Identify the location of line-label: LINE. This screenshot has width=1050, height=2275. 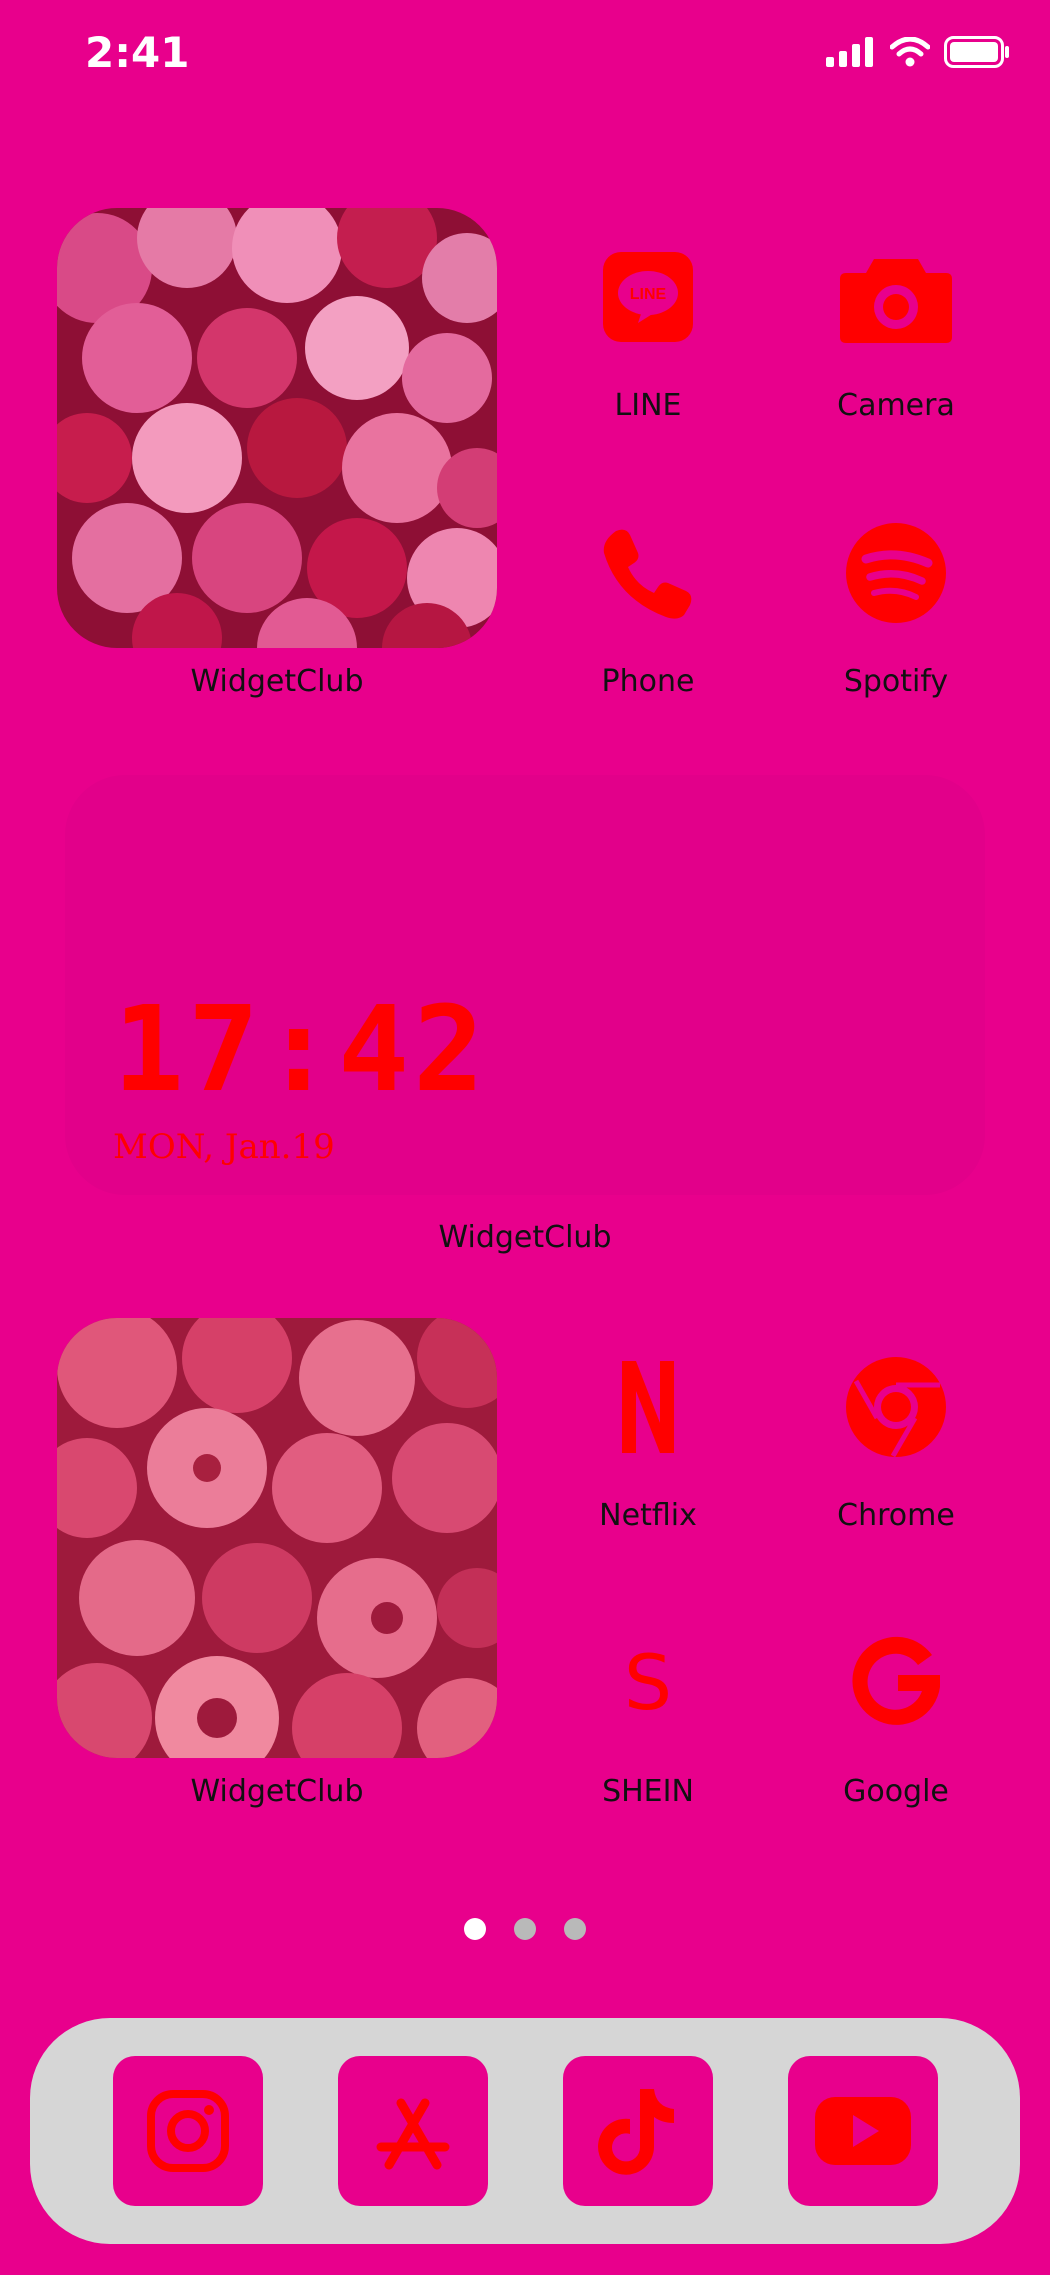
(648, 405).